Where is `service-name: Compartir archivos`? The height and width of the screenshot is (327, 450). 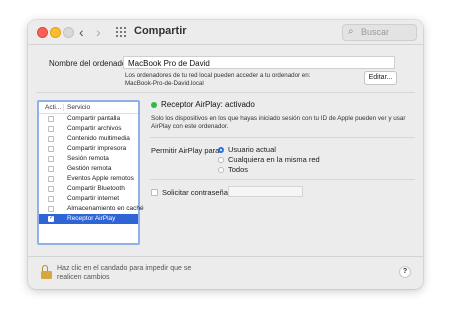
service-name: Compartir archivos is located at coordinates (94, 128).